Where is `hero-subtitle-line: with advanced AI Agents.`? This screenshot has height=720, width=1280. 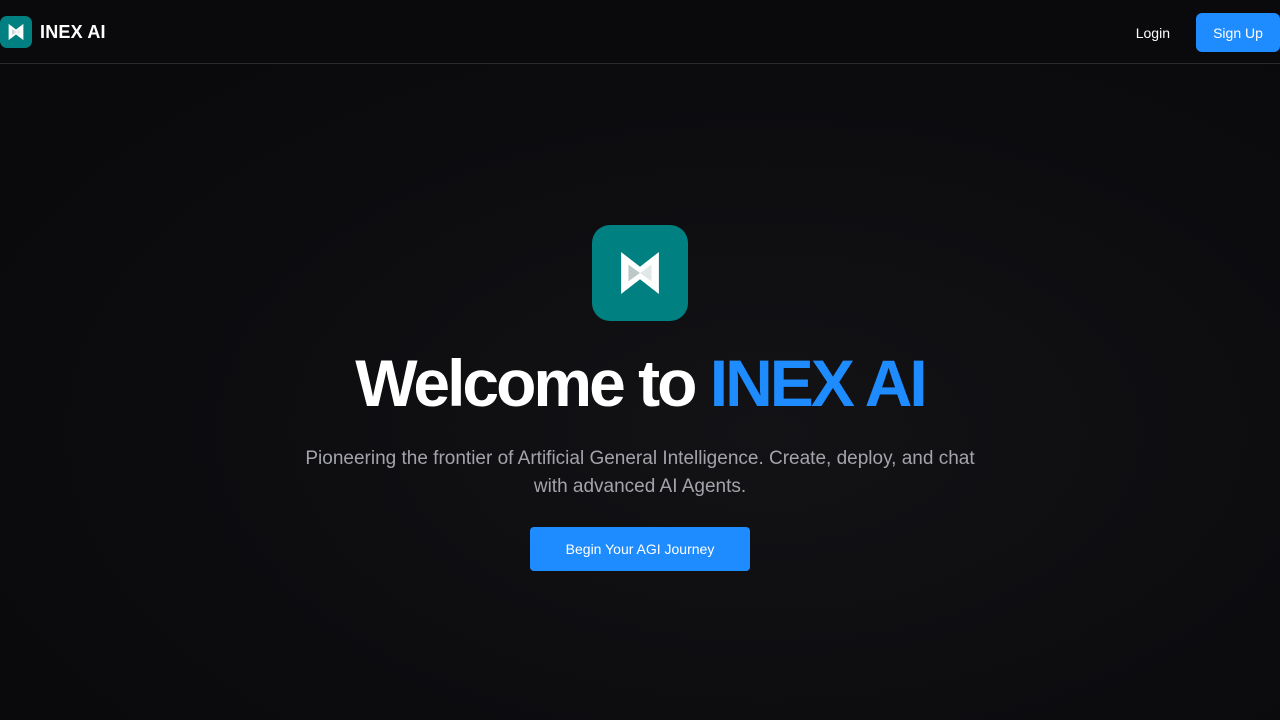
hero-subtitle-line: with advanced AI Agents. is located at coordinates (640, 486).